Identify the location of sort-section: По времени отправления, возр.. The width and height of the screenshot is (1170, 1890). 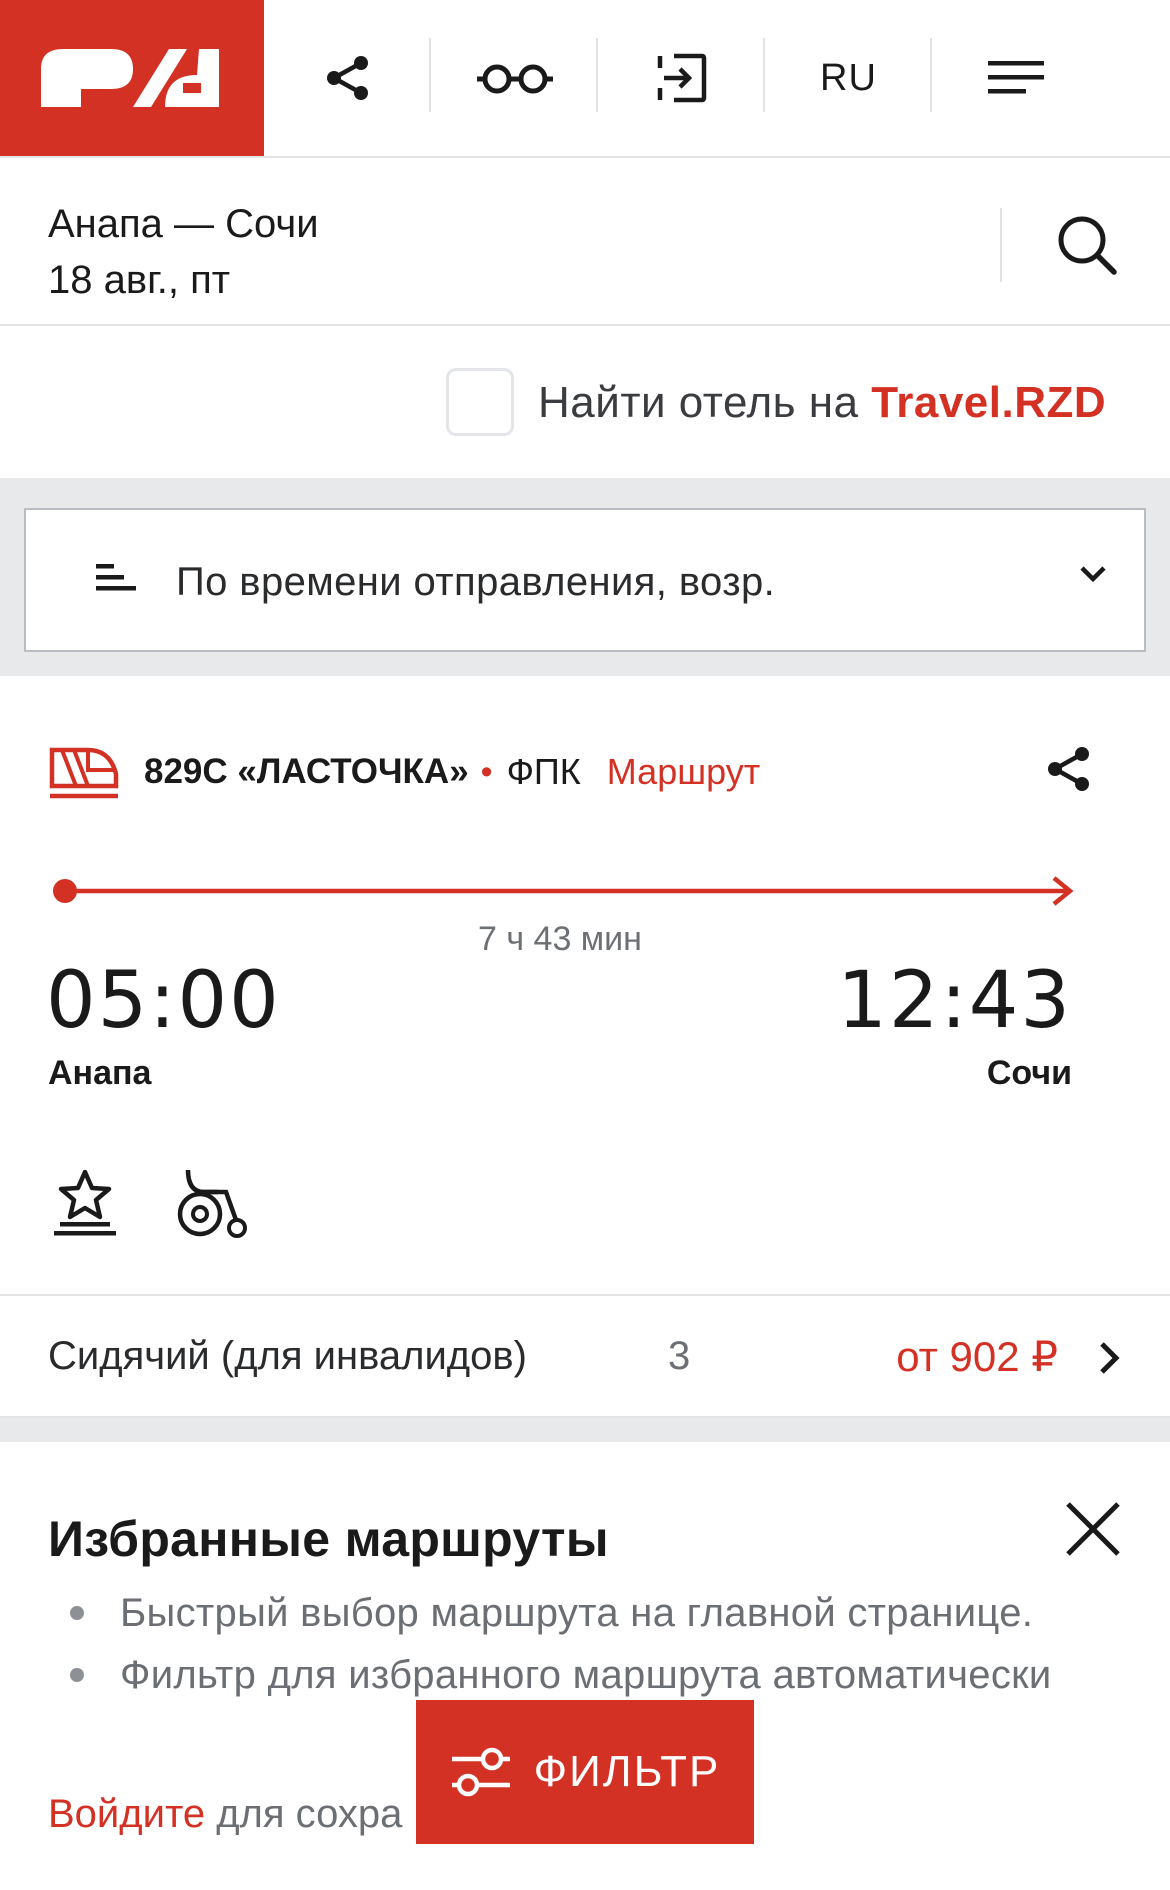
(585, 577).